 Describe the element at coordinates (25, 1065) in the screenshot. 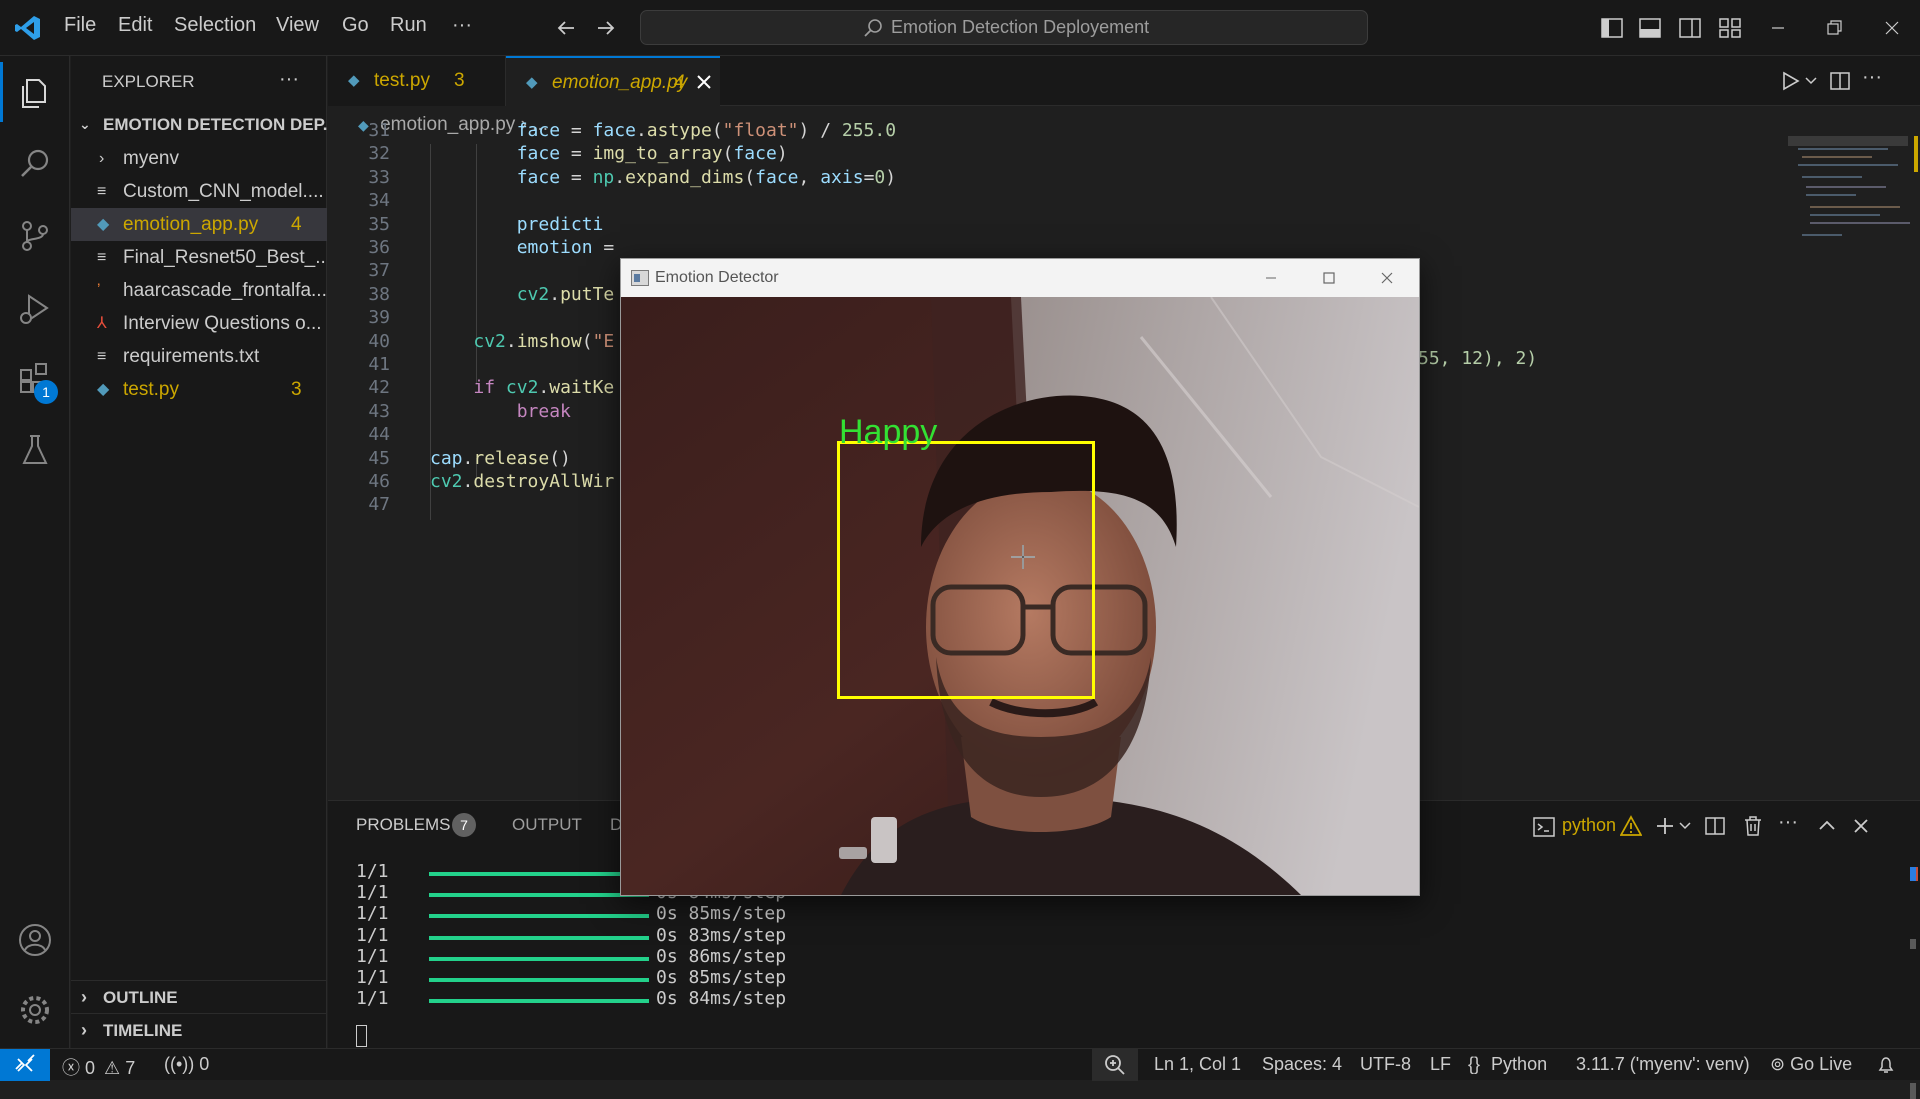

I see `remote-indicator` at that location.